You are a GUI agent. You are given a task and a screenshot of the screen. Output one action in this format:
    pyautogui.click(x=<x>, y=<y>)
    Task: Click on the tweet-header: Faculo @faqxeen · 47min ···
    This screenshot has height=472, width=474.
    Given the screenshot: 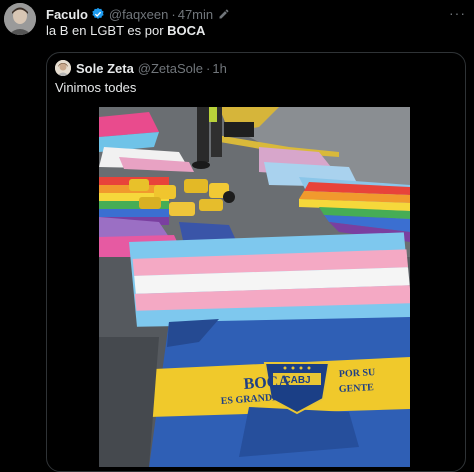 What is the action you would take?
    pyautogui.click(x=256, y=14)
    